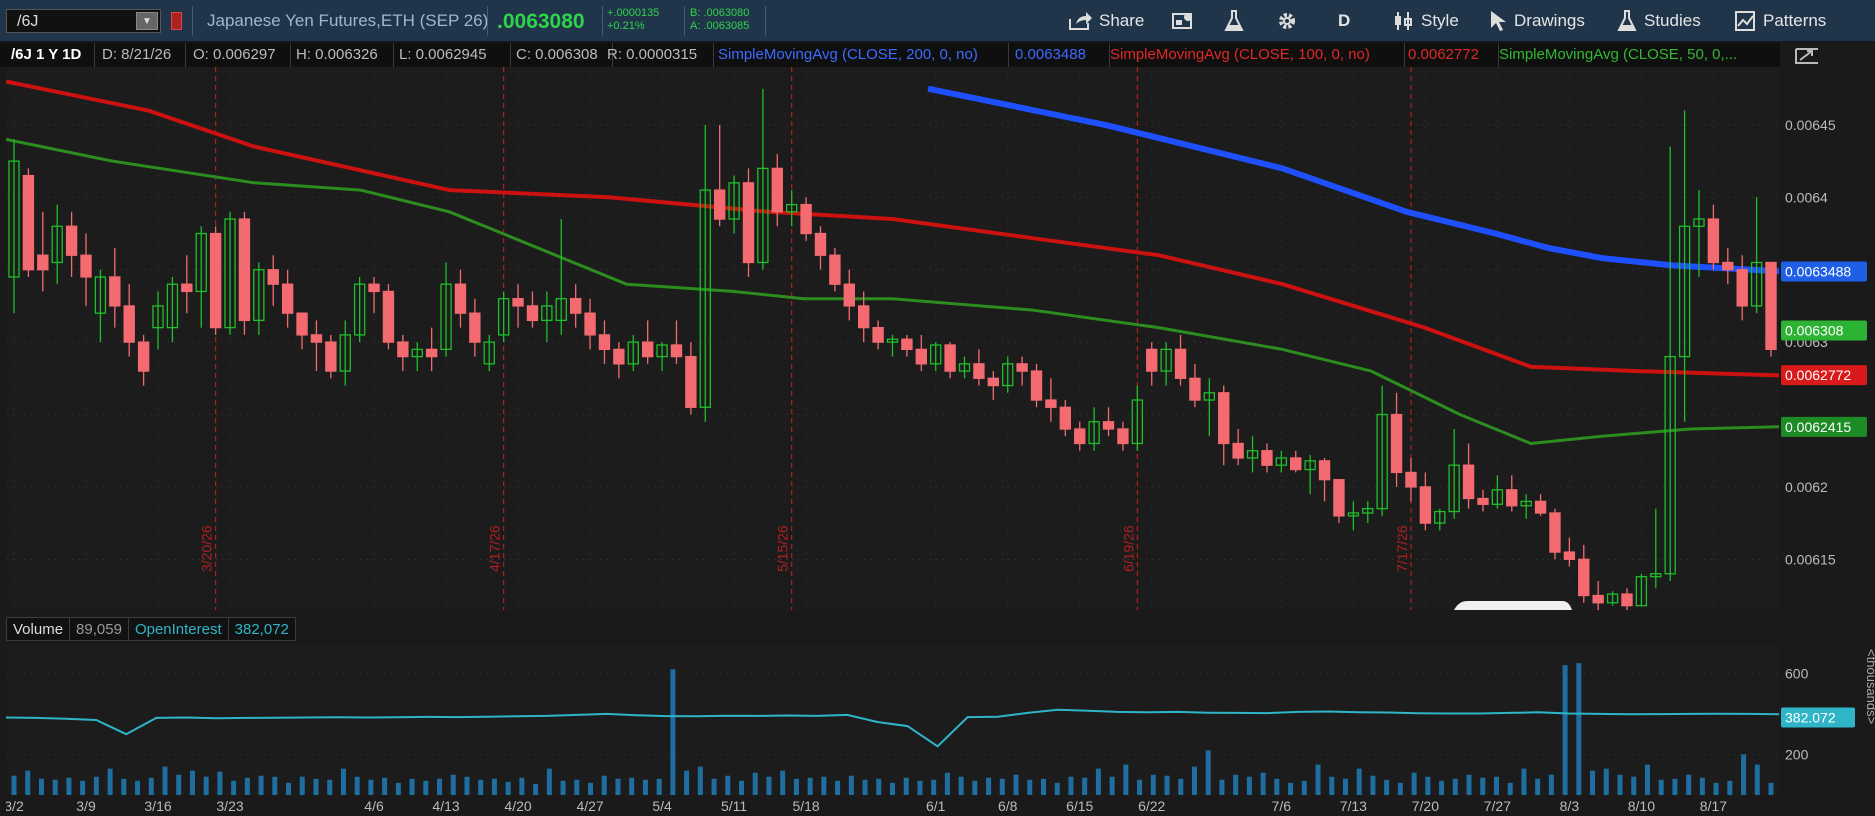  Describe the element at coordinates (1344, 21) in the screenshot. I see `aggregation-button: D` at that location.